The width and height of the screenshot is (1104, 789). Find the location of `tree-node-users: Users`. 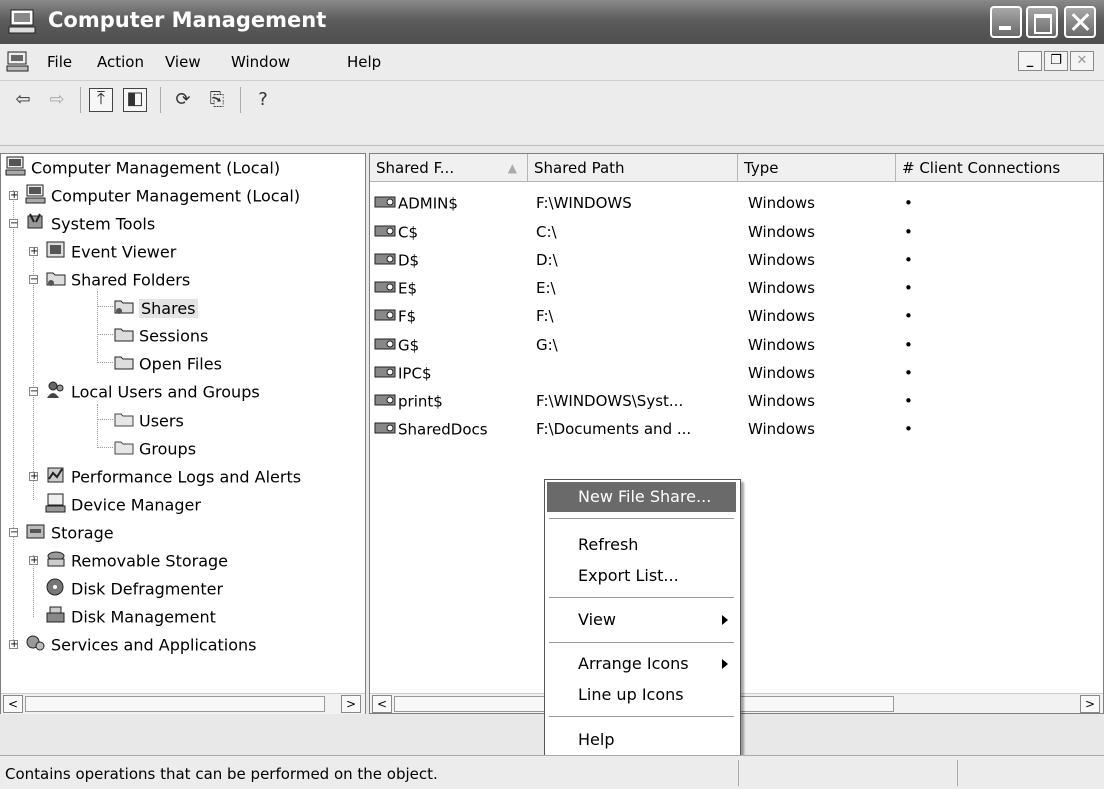

tree-node-users: Users is located at coordinates (148, 422).